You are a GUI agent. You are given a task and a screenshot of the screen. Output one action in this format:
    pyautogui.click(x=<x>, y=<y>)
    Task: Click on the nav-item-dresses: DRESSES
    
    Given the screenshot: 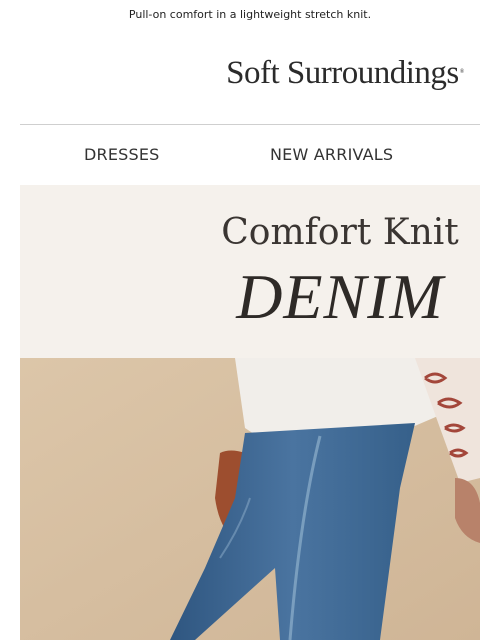 What is the action you would take?
    pyautogui.click(x=122, y=154)
    